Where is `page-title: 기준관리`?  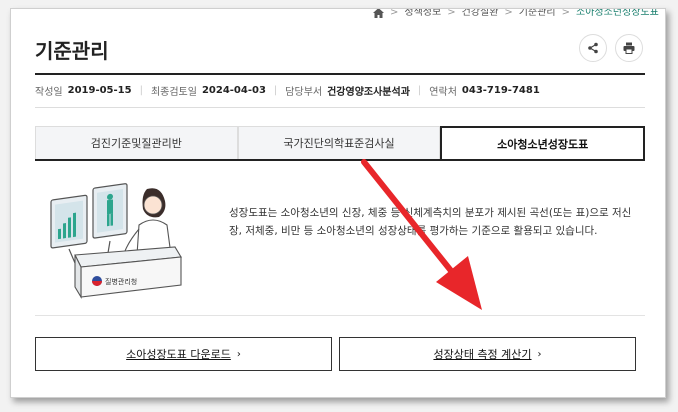 page-title: 기준관리 is located at coordinates (72, 51).